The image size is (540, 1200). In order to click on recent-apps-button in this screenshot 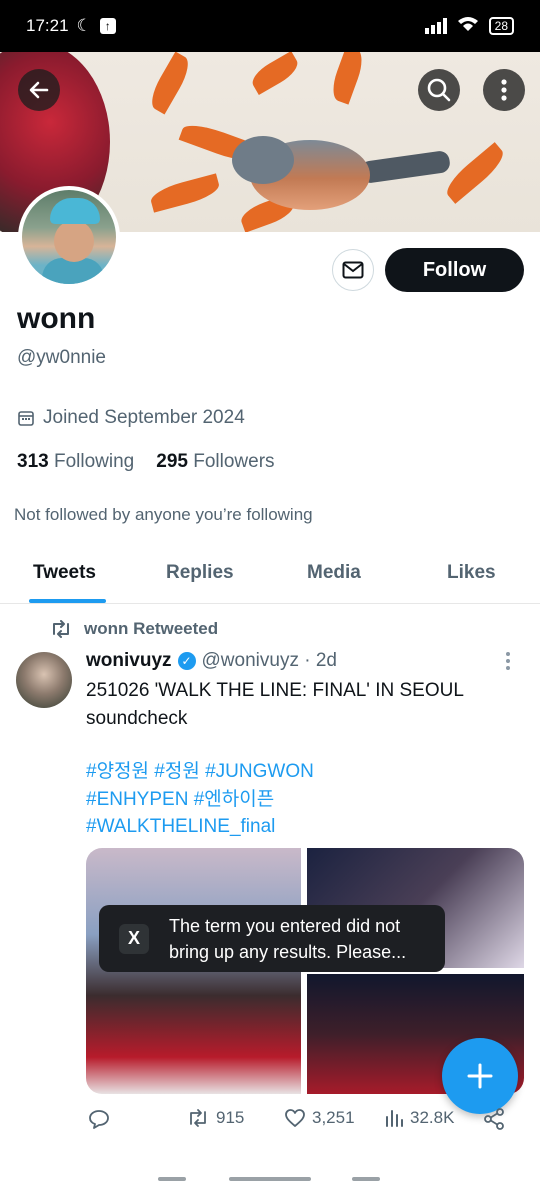, I will do `click(172, 1179)`.